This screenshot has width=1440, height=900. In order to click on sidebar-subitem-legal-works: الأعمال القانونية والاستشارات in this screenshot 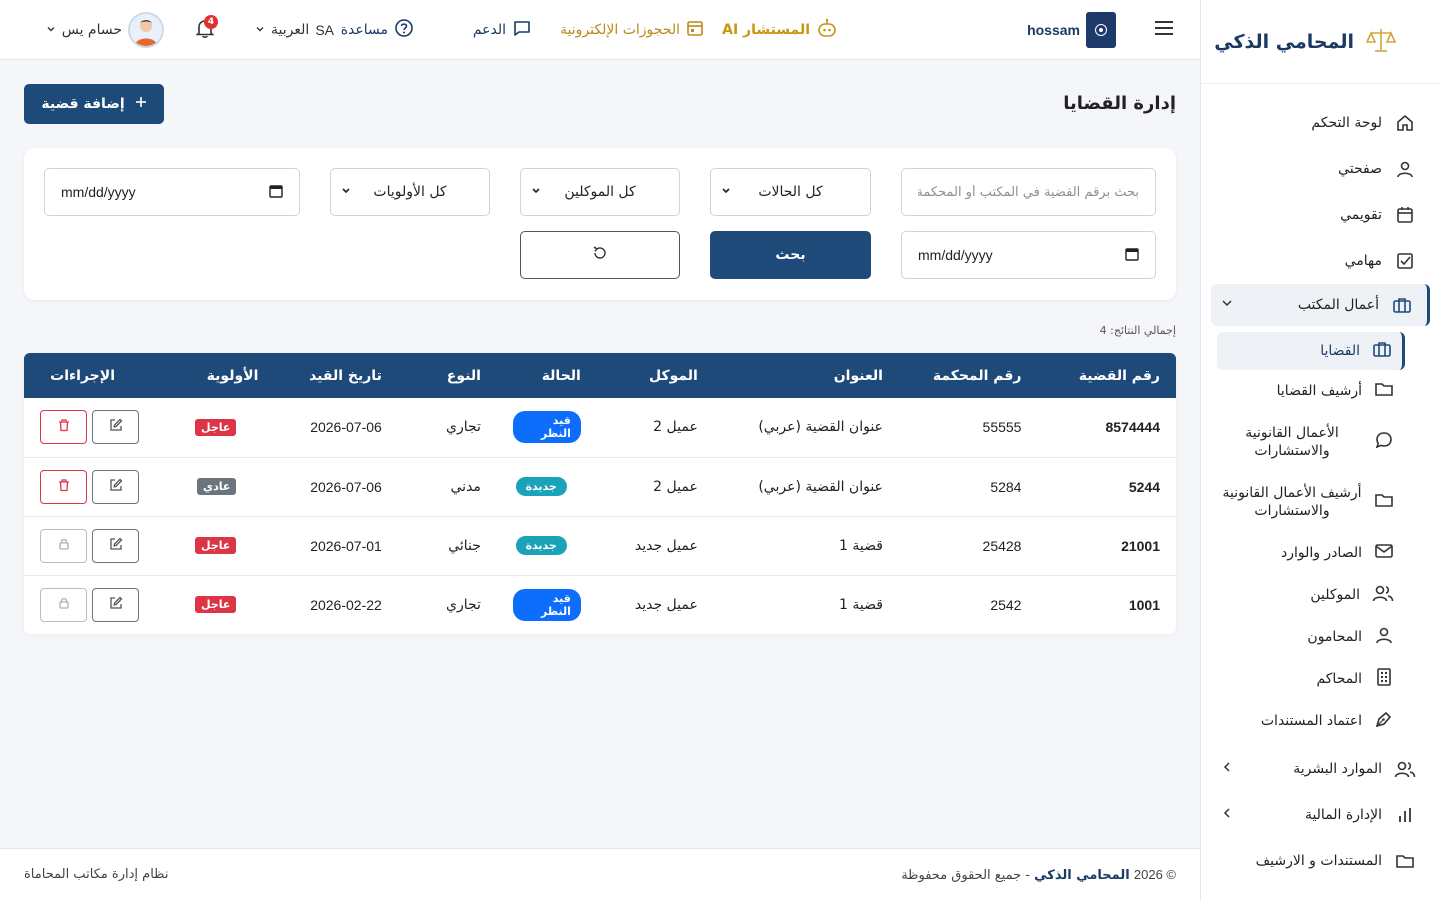, I will do `click(1320, 442)`.